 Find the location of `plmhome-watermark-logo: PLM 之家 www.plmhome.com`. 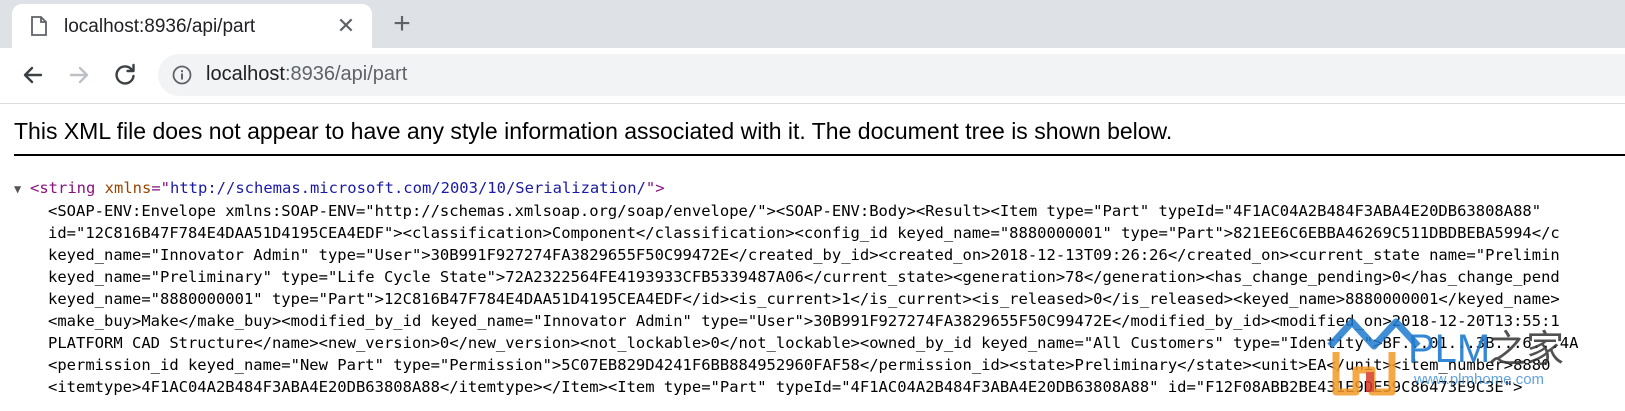

plmhome-watermark-logo: PLM 之家 www.plmhome.com is located at coordinates (1445, 357).